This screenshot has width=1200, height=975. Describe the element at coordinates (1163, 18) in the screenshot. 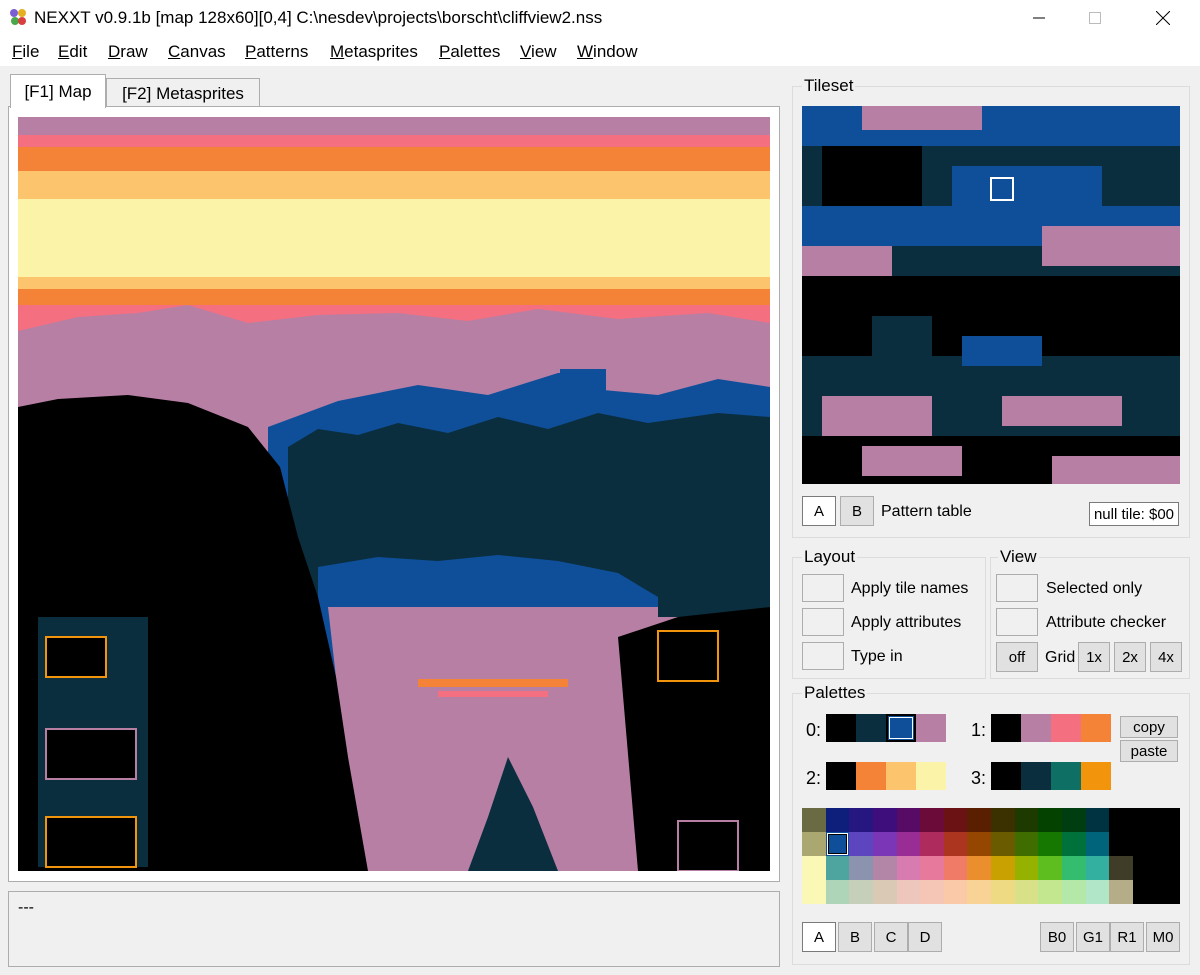

I see `close-button` at that location.